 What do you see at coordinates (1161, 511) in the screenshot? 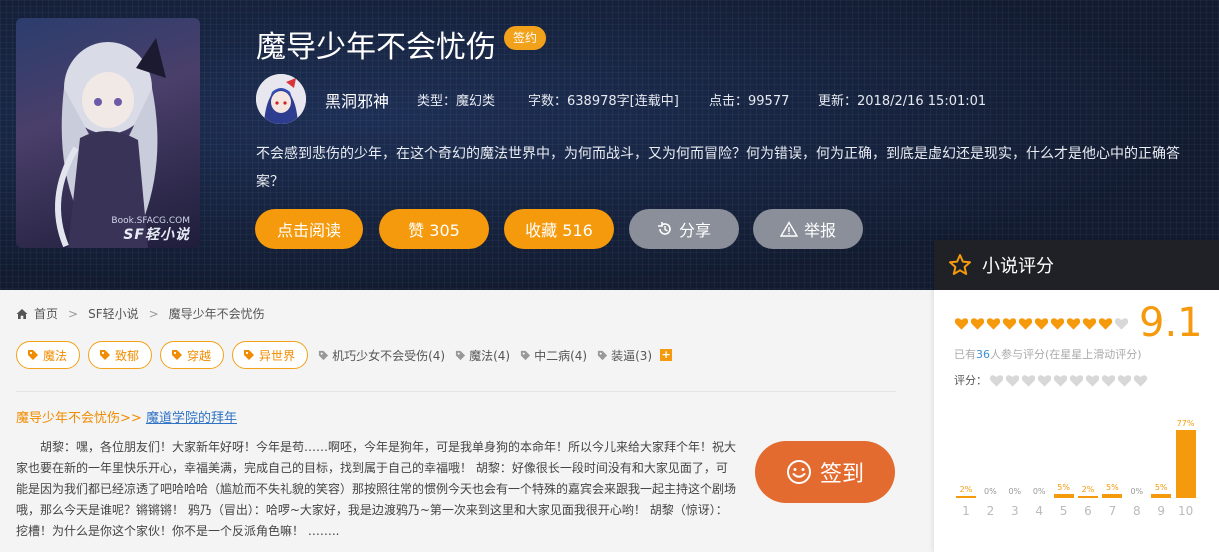
I see `rating-bar-label: 9` at bounding box center [1161, 511].